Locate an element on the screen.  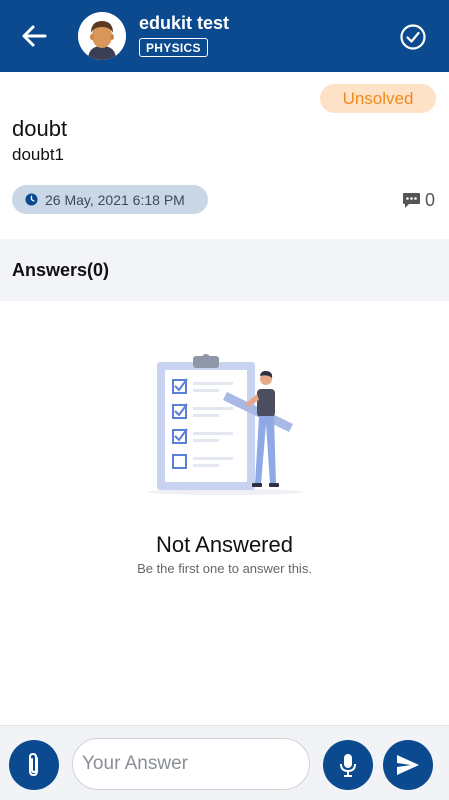
arrow-left-icon is located at coordinates (34, 36).